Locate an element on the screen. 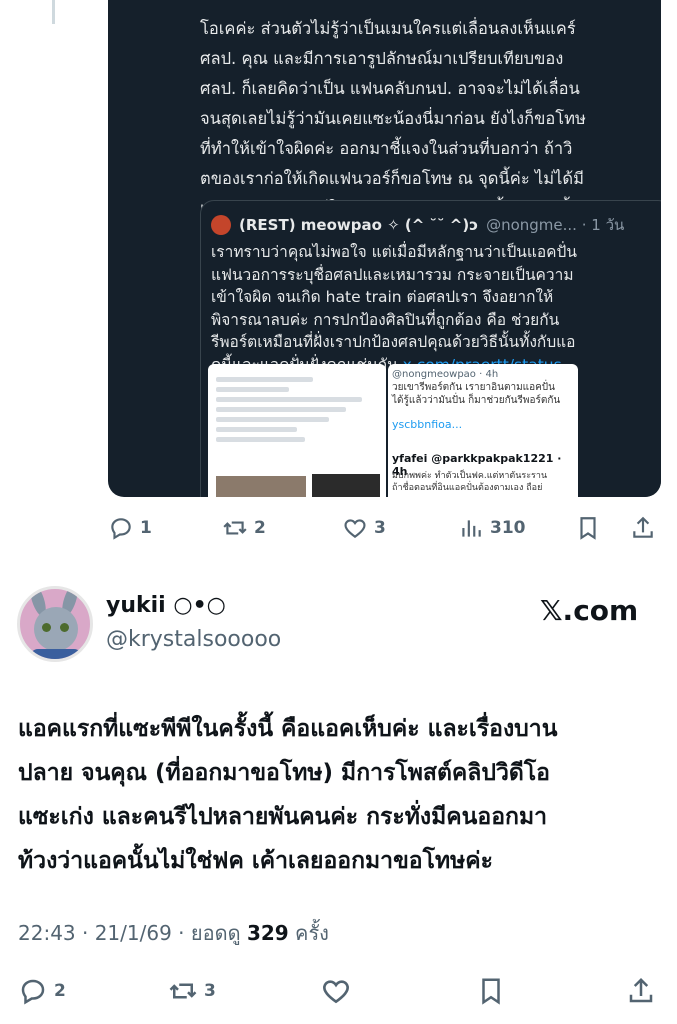  tweet-meta: 22:43 · 21/1/69 · ยอดดู 329 ครั้ง is located at coordinates (173, 933).